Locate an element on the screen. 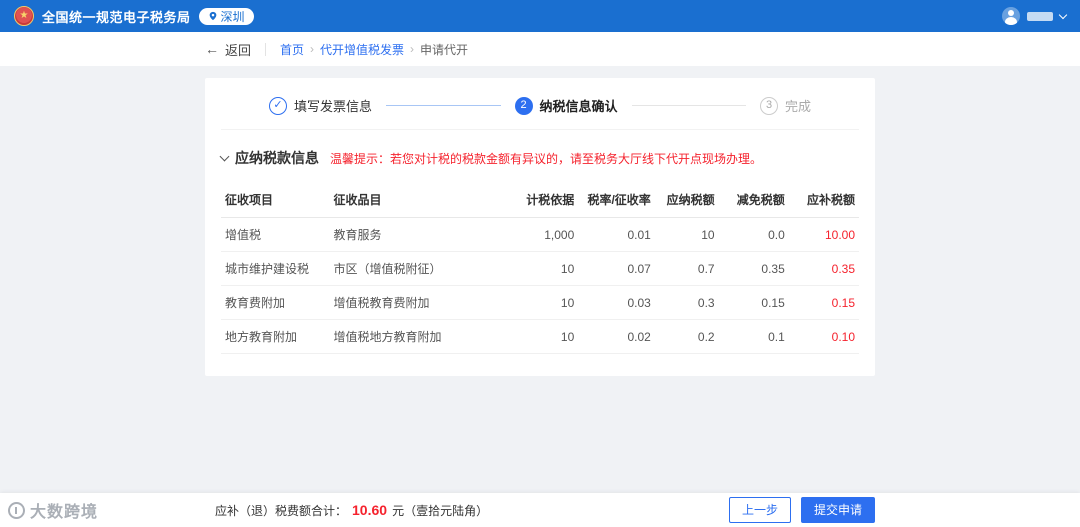 Image resolution: width=1080 pixels, height=527 pixels. table-row: 城市维护建设税 市区（增值税附征） 10 0.07 0.7 0.35 0.35 is located at coordinates (540, 268).